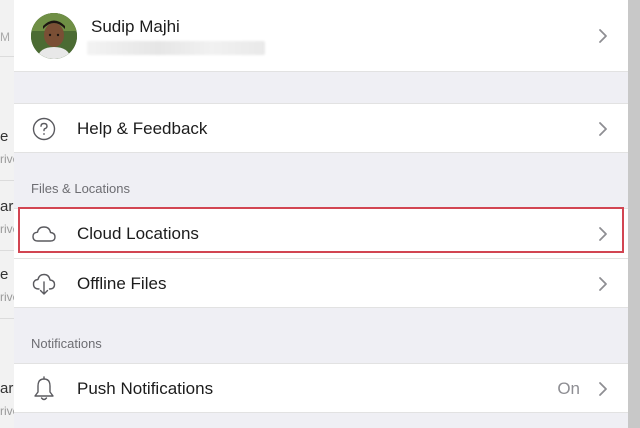  Describe the element at coordinates (634, 214) in the screenshot. I see `background-dim` at that location.